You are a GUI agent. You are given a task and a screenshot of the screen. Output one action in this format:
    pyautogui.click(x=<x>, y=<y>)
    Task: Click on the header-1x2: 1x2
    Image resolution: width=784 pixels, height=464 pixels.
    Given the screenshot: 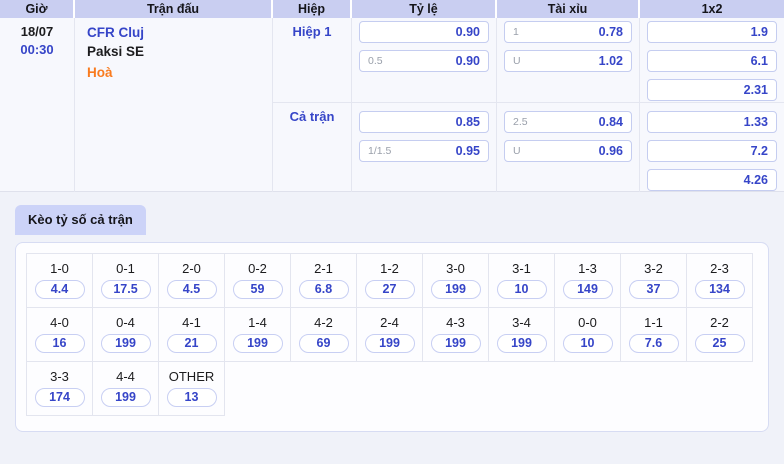 What is the action you would take?
    pyautogui.click(x=712, y=9)
    